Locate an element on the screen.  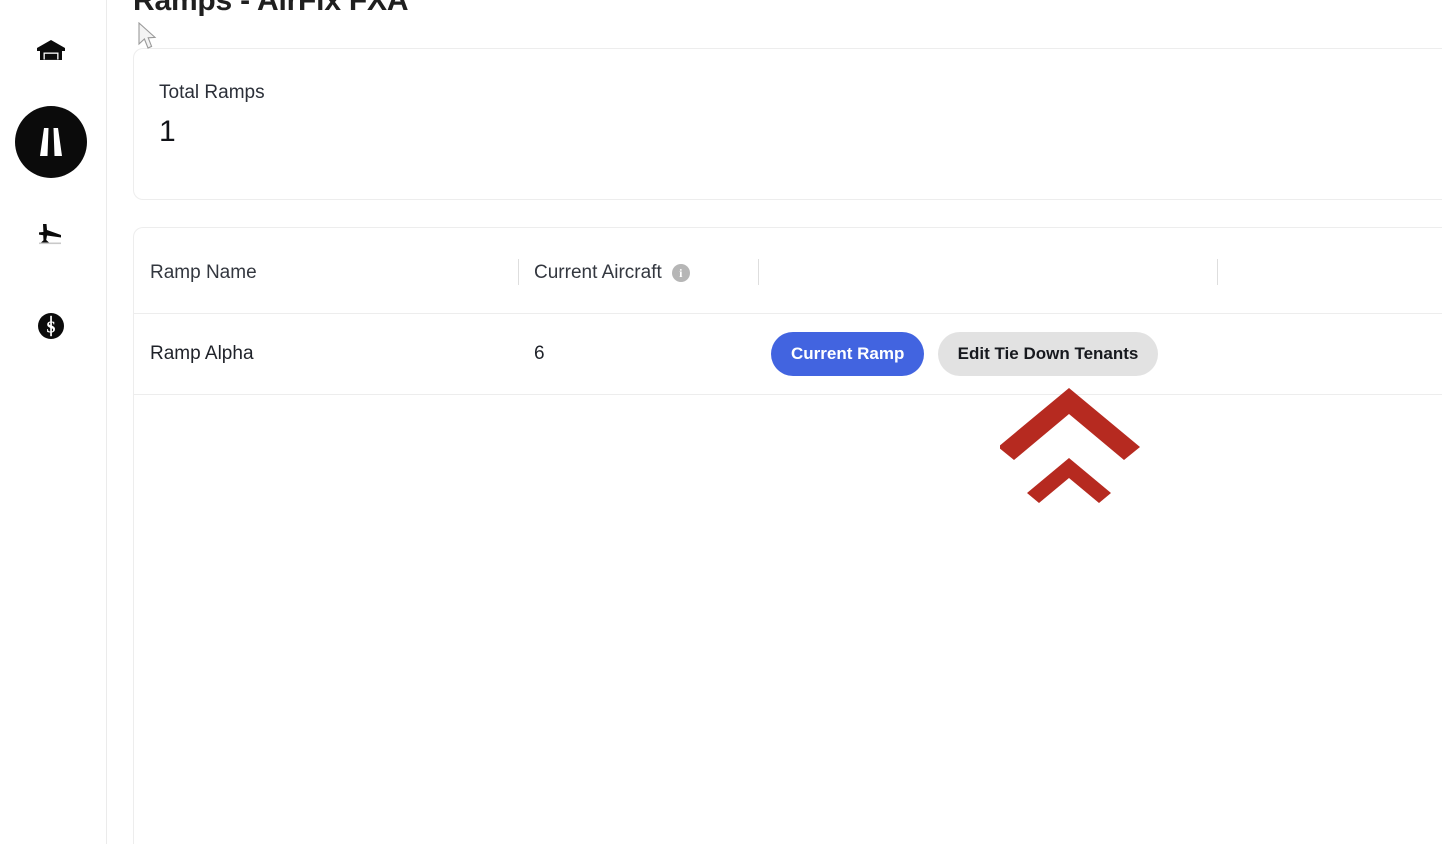
page-title: Ramps - AirFix FXA is located at coordinates (271, 8).